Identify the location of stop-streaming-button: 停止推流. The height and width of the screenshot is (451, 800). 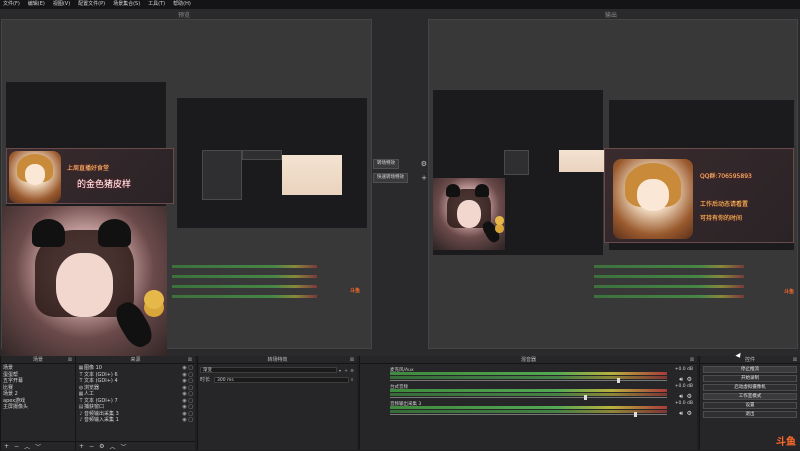
(750, 369).